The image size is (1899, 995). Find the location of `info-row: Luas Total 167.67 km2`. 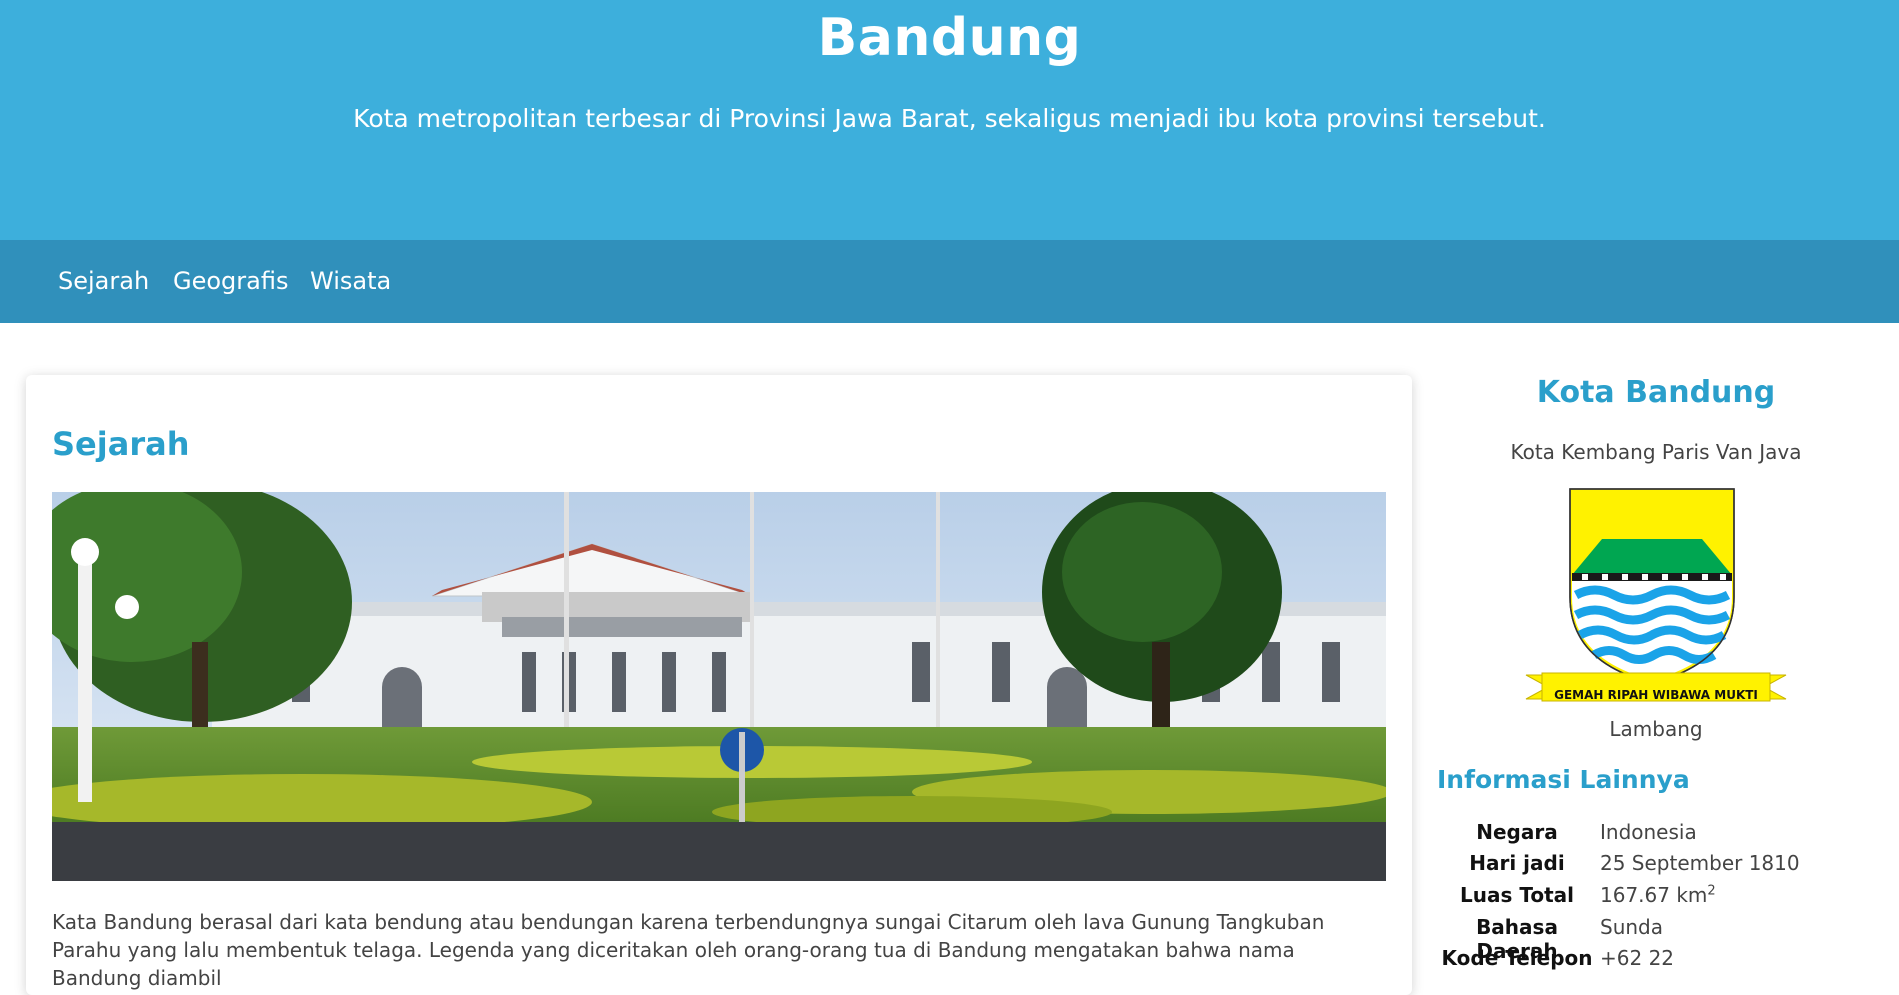

info-row: Luas Total 167.67 km2 is located at coordinates (1656, 898).